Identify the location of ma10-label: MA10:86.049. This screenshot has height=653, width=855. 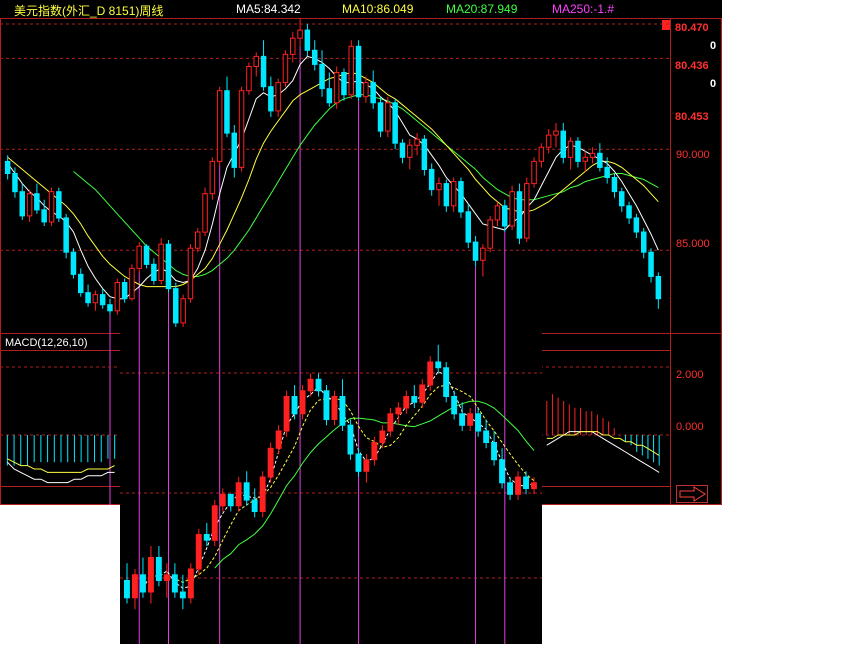
(378, 9).